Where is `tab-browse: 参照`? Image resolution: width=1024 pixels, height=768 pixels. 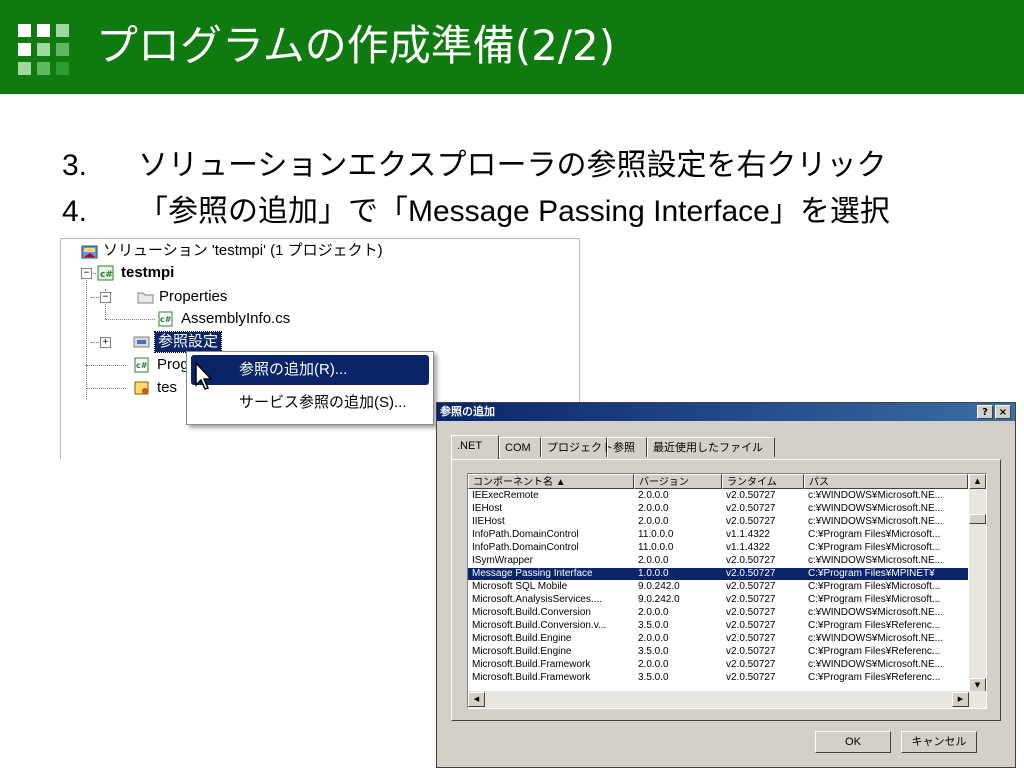 tab-browse: 参照 is located at coordinates (627, 447).